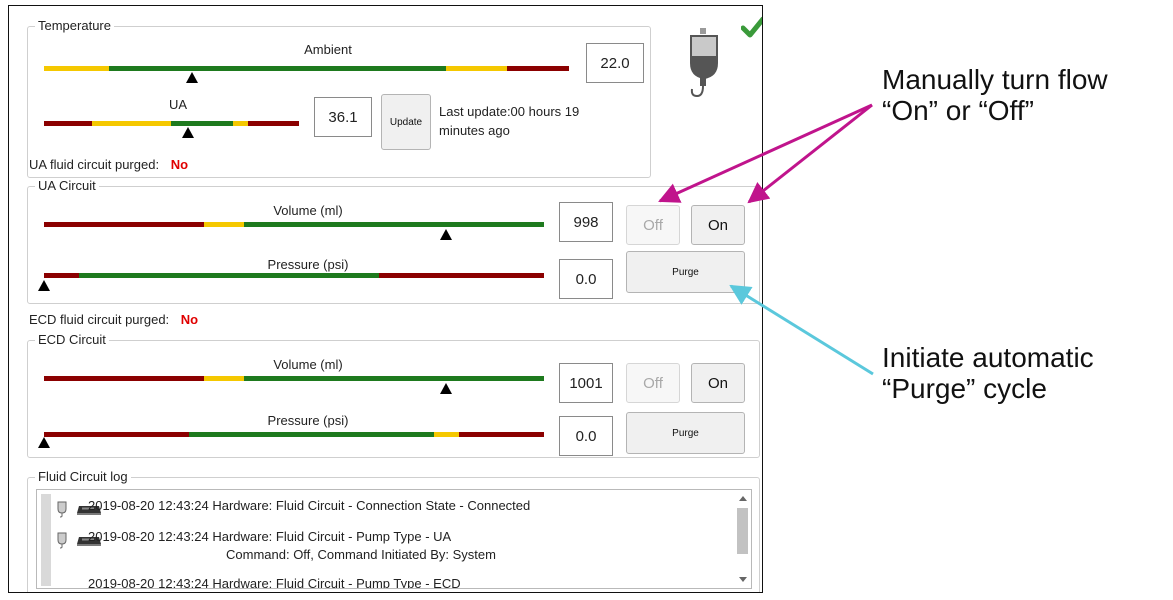 The height and width of the screenshot is (600, 1173). Describe the element at coordinates (765, 153) in the screenshot. I see `flow-arrow-off` at that location.